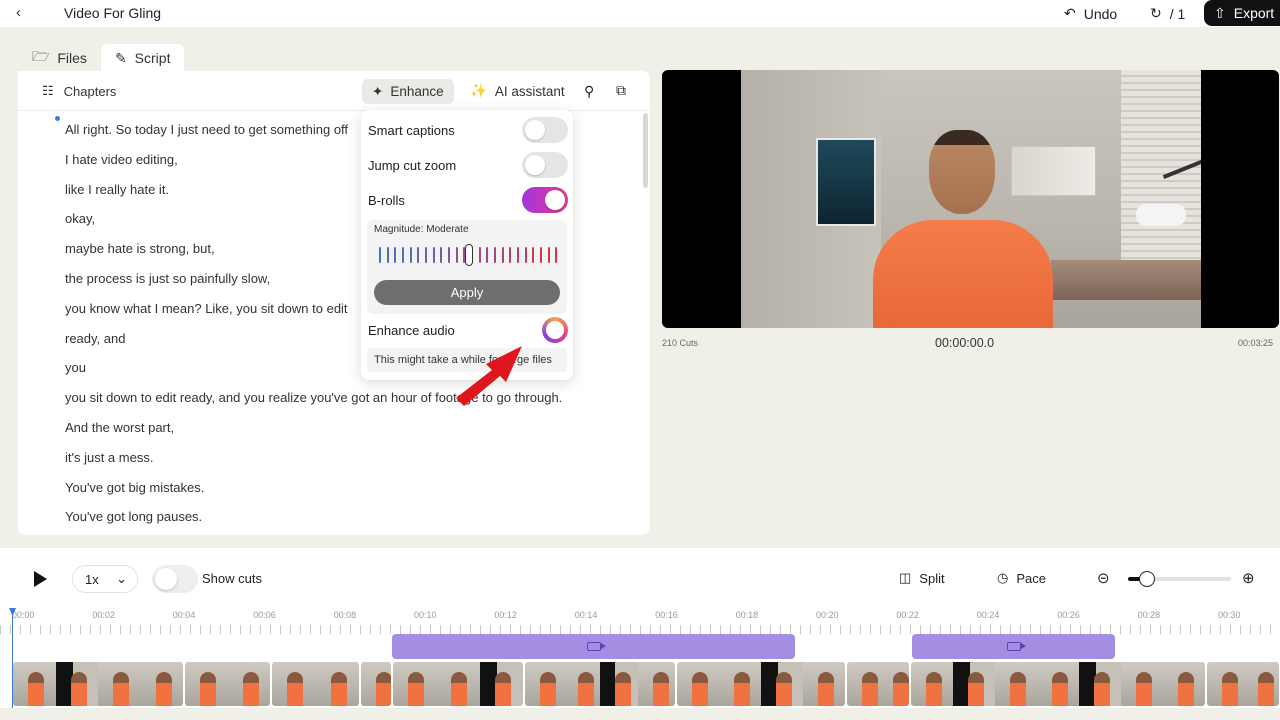 Image resolution: width=1280 pixels, height=720 pixels. What do you see at coordinates (48, 90) in the screenshot?
I see `bookmark-icon: ☷` at bounding box center [48, 90].